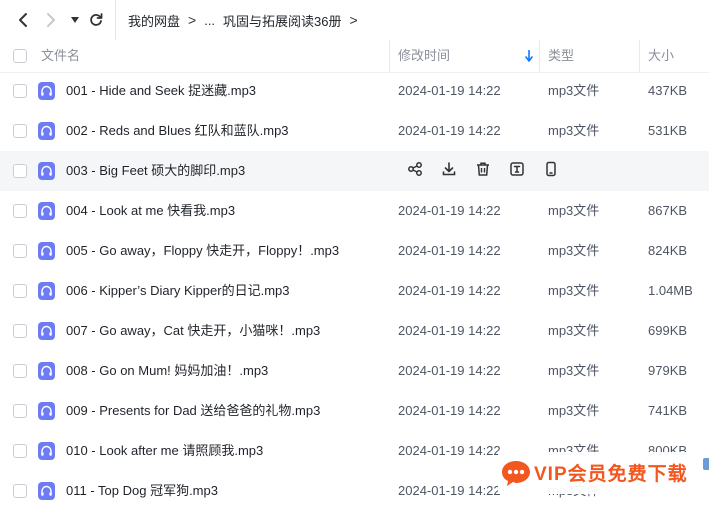 This screenshot has width=709, height=517. I want to click on phone-icon, so click(551, 171).